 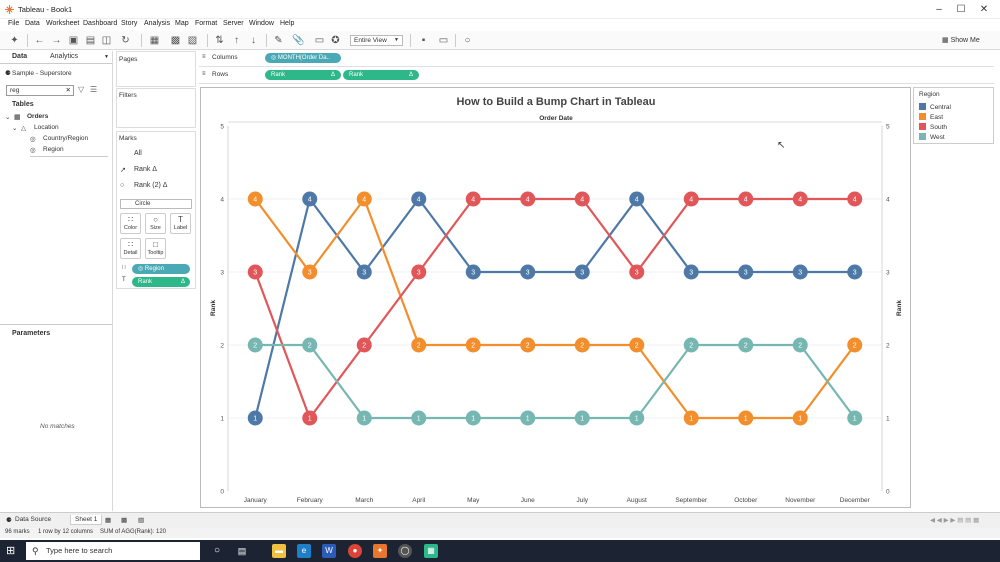 I want to click on menu-analysis: Analysis, so click(x=157, y=23).